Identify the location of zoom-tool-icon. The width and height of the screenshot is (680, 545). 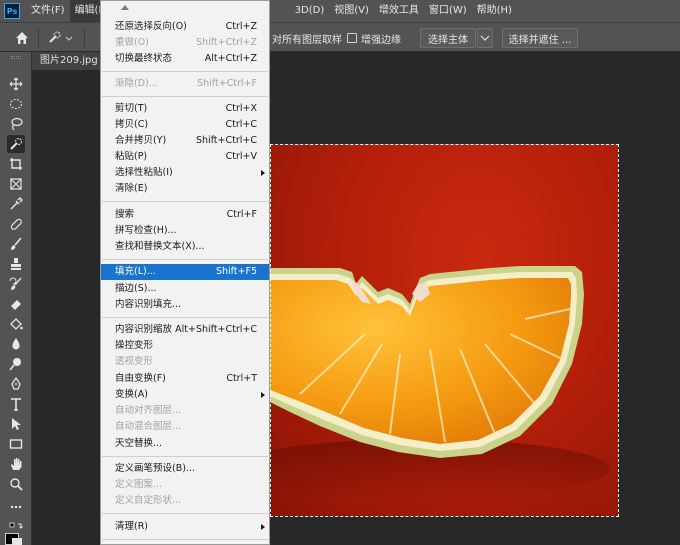
(16, 484).